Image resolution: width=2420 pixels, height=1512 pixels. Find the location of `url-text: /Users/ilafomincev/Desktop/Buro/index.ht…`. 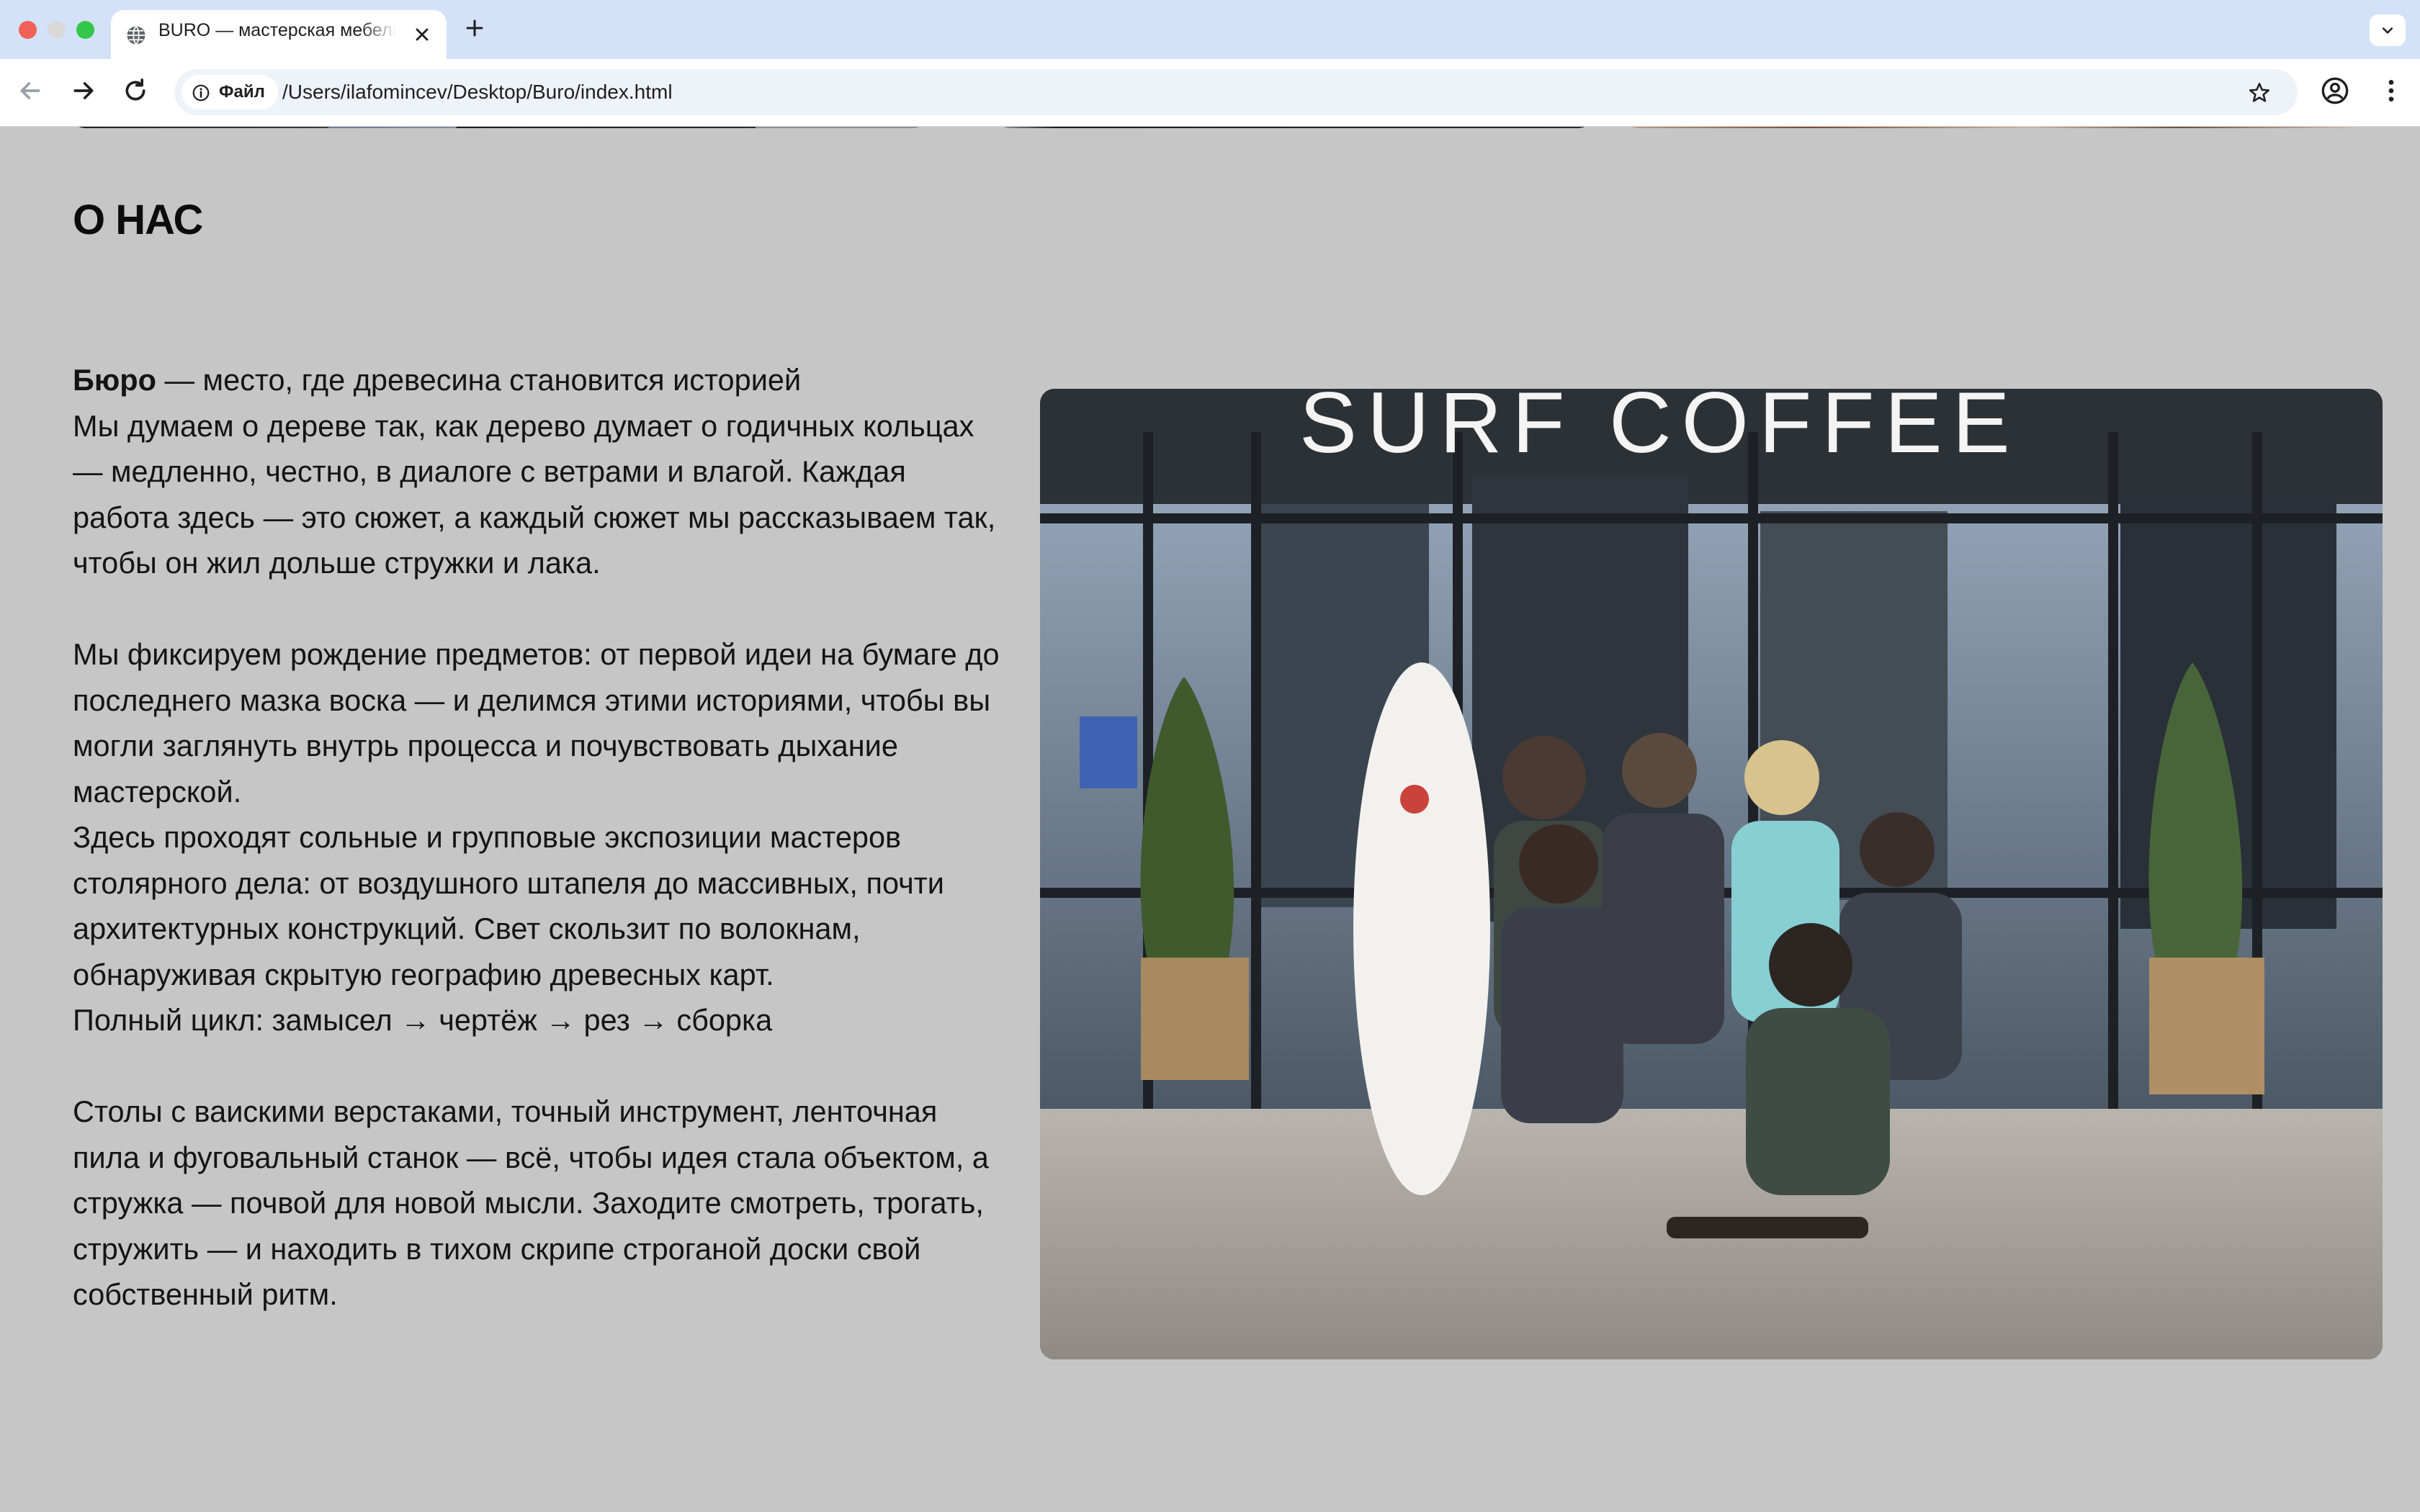

url-text: /Users/ilafomincev/Desktop/Buro/index.ht… is located at coordinates (477, 92).